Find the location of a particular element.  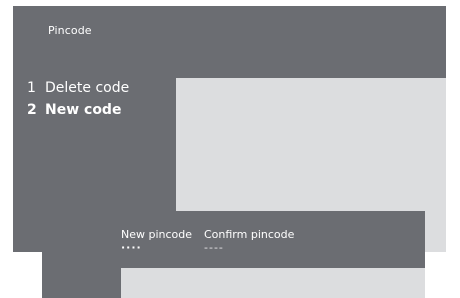

confirm-pincode-label: Confirm pincode is located at coordinates (249, 234).